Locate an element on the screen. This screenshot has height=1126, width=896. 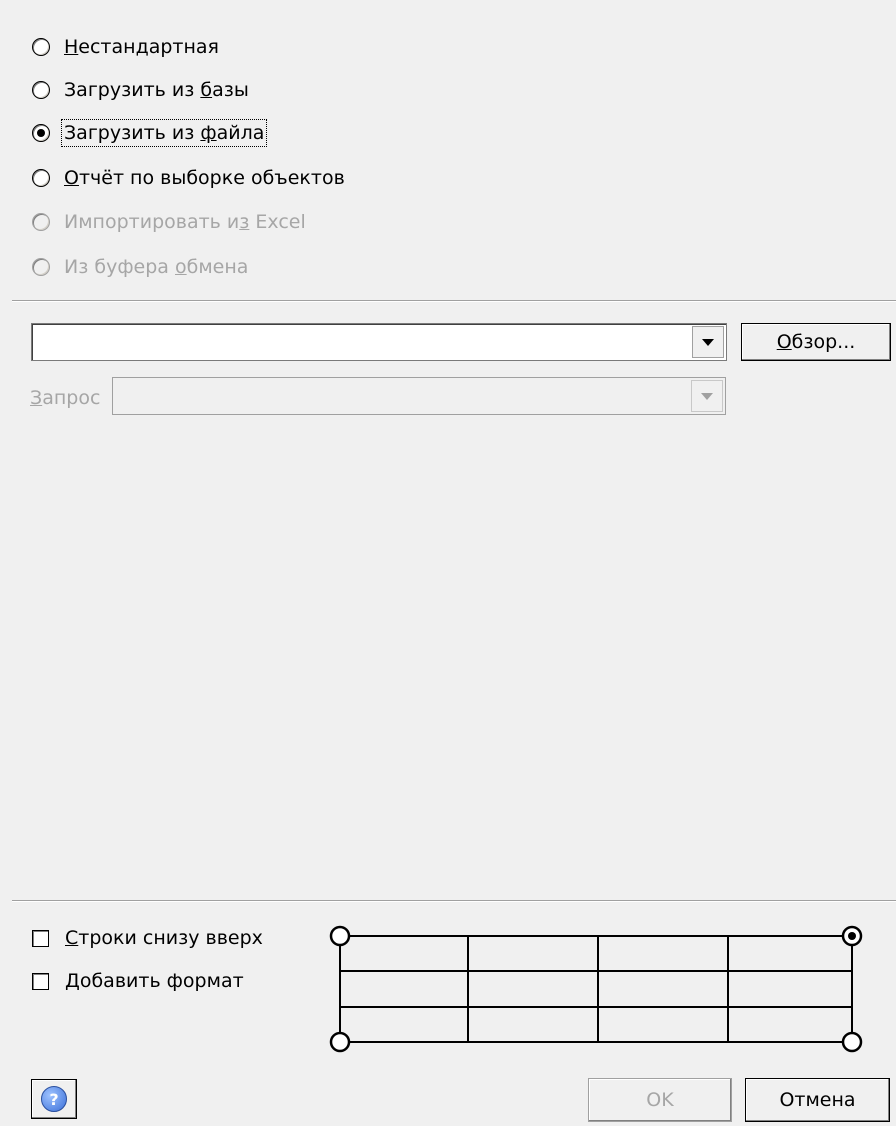
checkbox-label: Добавить формат is located at coordinates (154, 981).